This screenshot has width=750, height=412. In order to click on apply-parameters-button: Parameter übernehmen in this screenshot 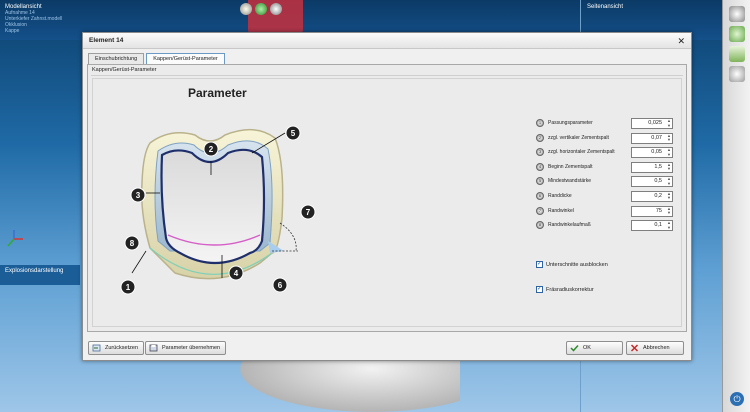, I will do `click(186, 348)`.